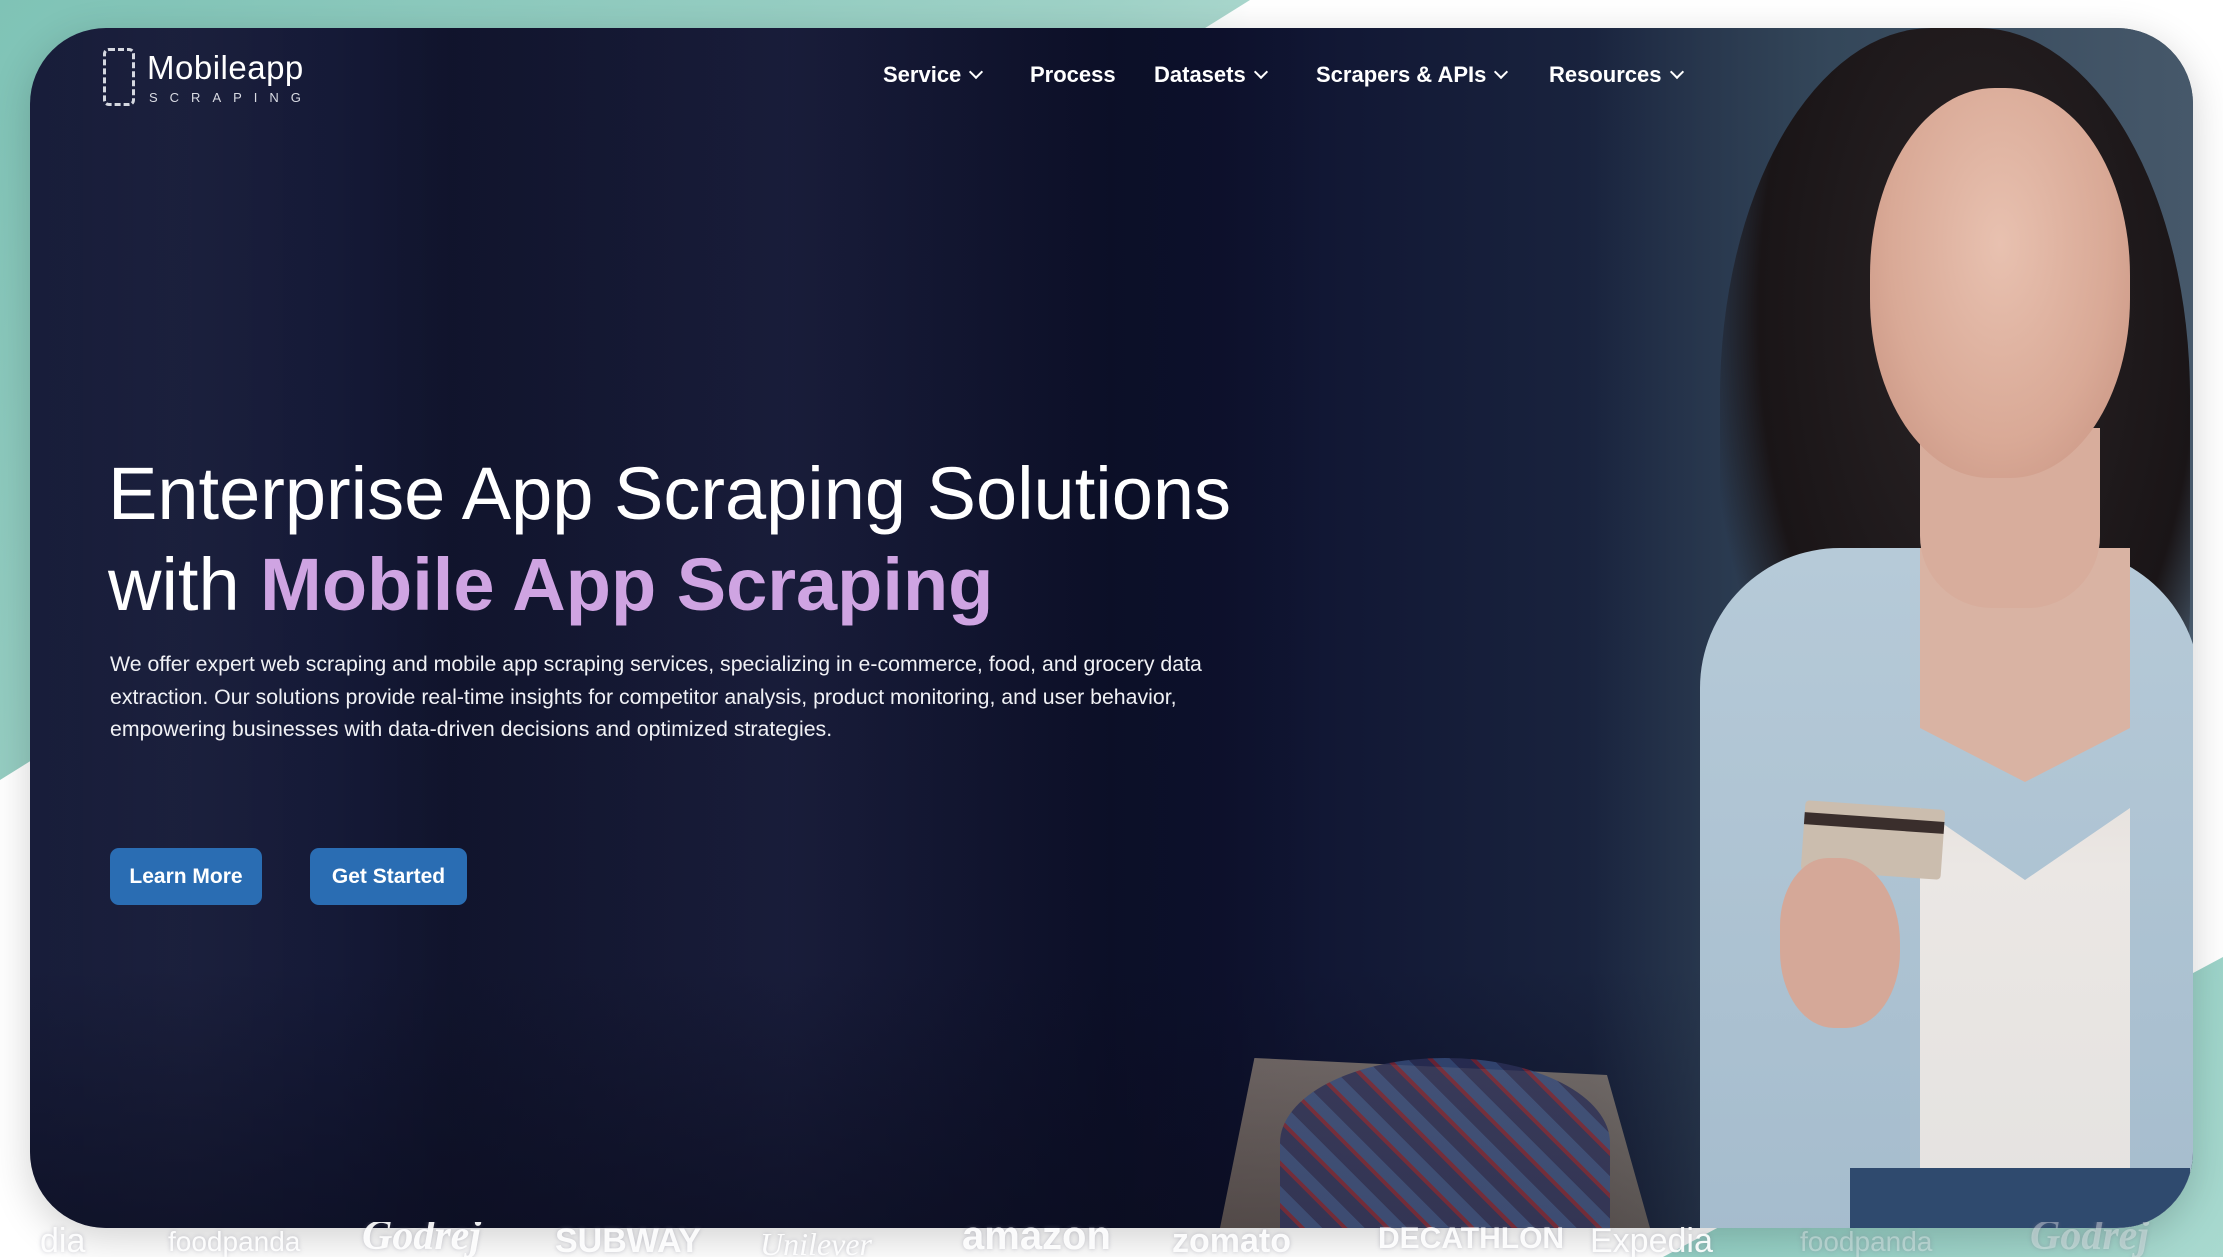 Image resolution: width=2223 pixels, height=1257 pixels. What do you see at coordinates (1471, 1238) in the screenshot?
I see `client-logo: DECATHLON` at bounding box center [1471, 1238].